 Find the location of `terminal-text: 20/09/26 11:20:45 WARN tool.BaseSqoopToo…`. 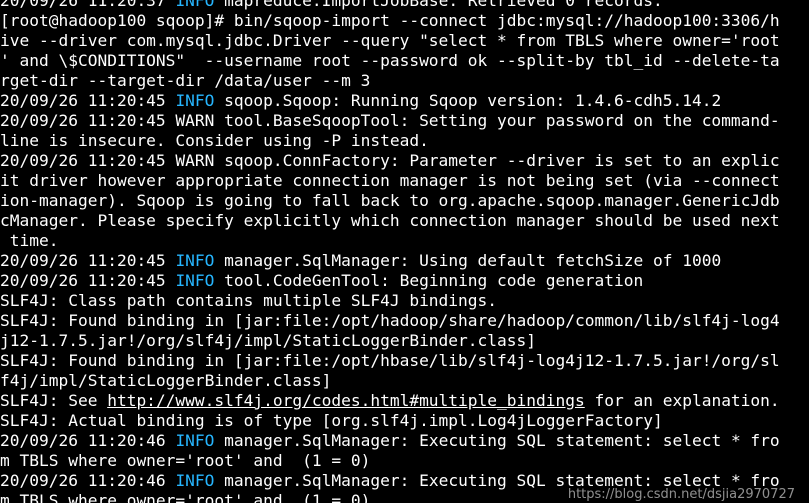

terminal-text: 20/09/26 11:20:45 WARN tool.BaseSqoopToo… is located at coordinates (390, 120).